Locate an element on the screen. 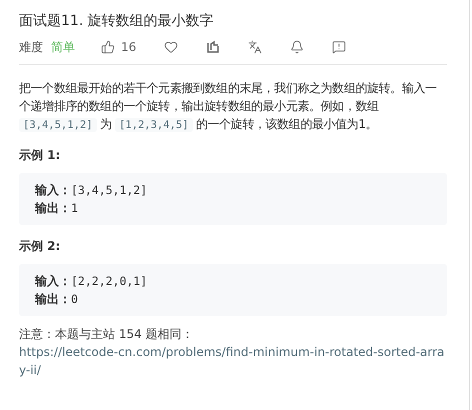 This screenshot has width=472, height=410. problem-link: https://leetcode-cn.com/problems/find-minimum-in-rotated-sorted-array-ii/ is located at coordinates (233, 361).